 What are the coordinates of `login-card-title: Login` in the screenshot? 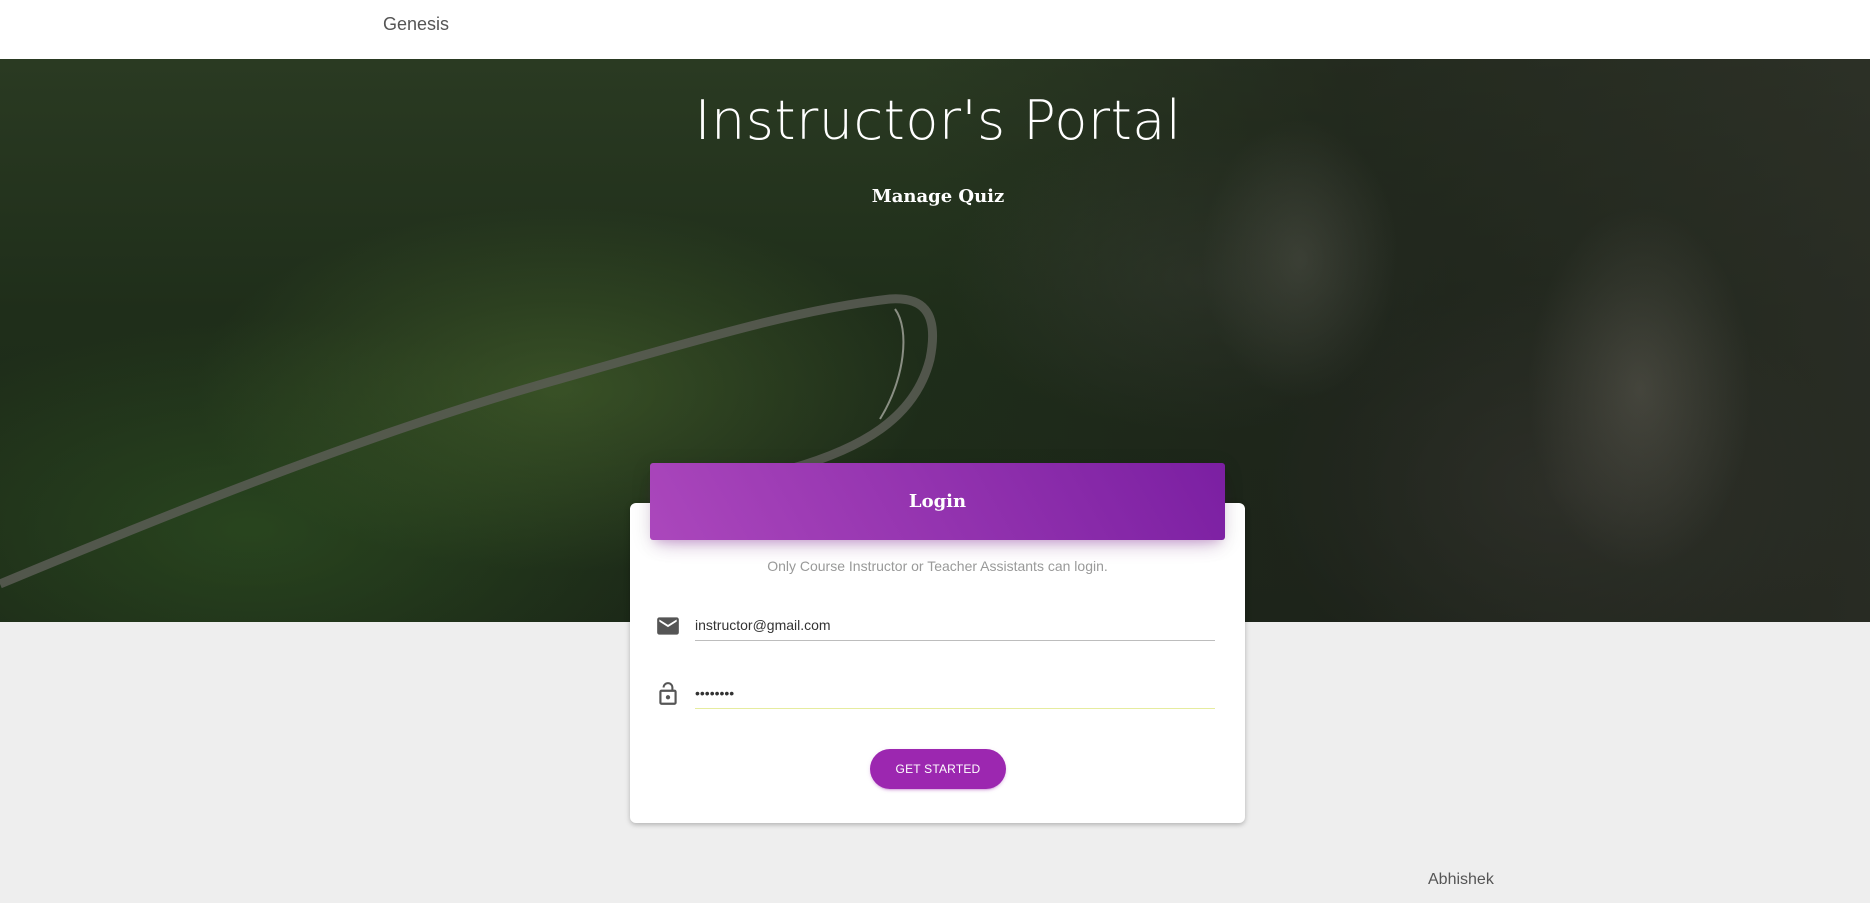 It's located at (937, 501).